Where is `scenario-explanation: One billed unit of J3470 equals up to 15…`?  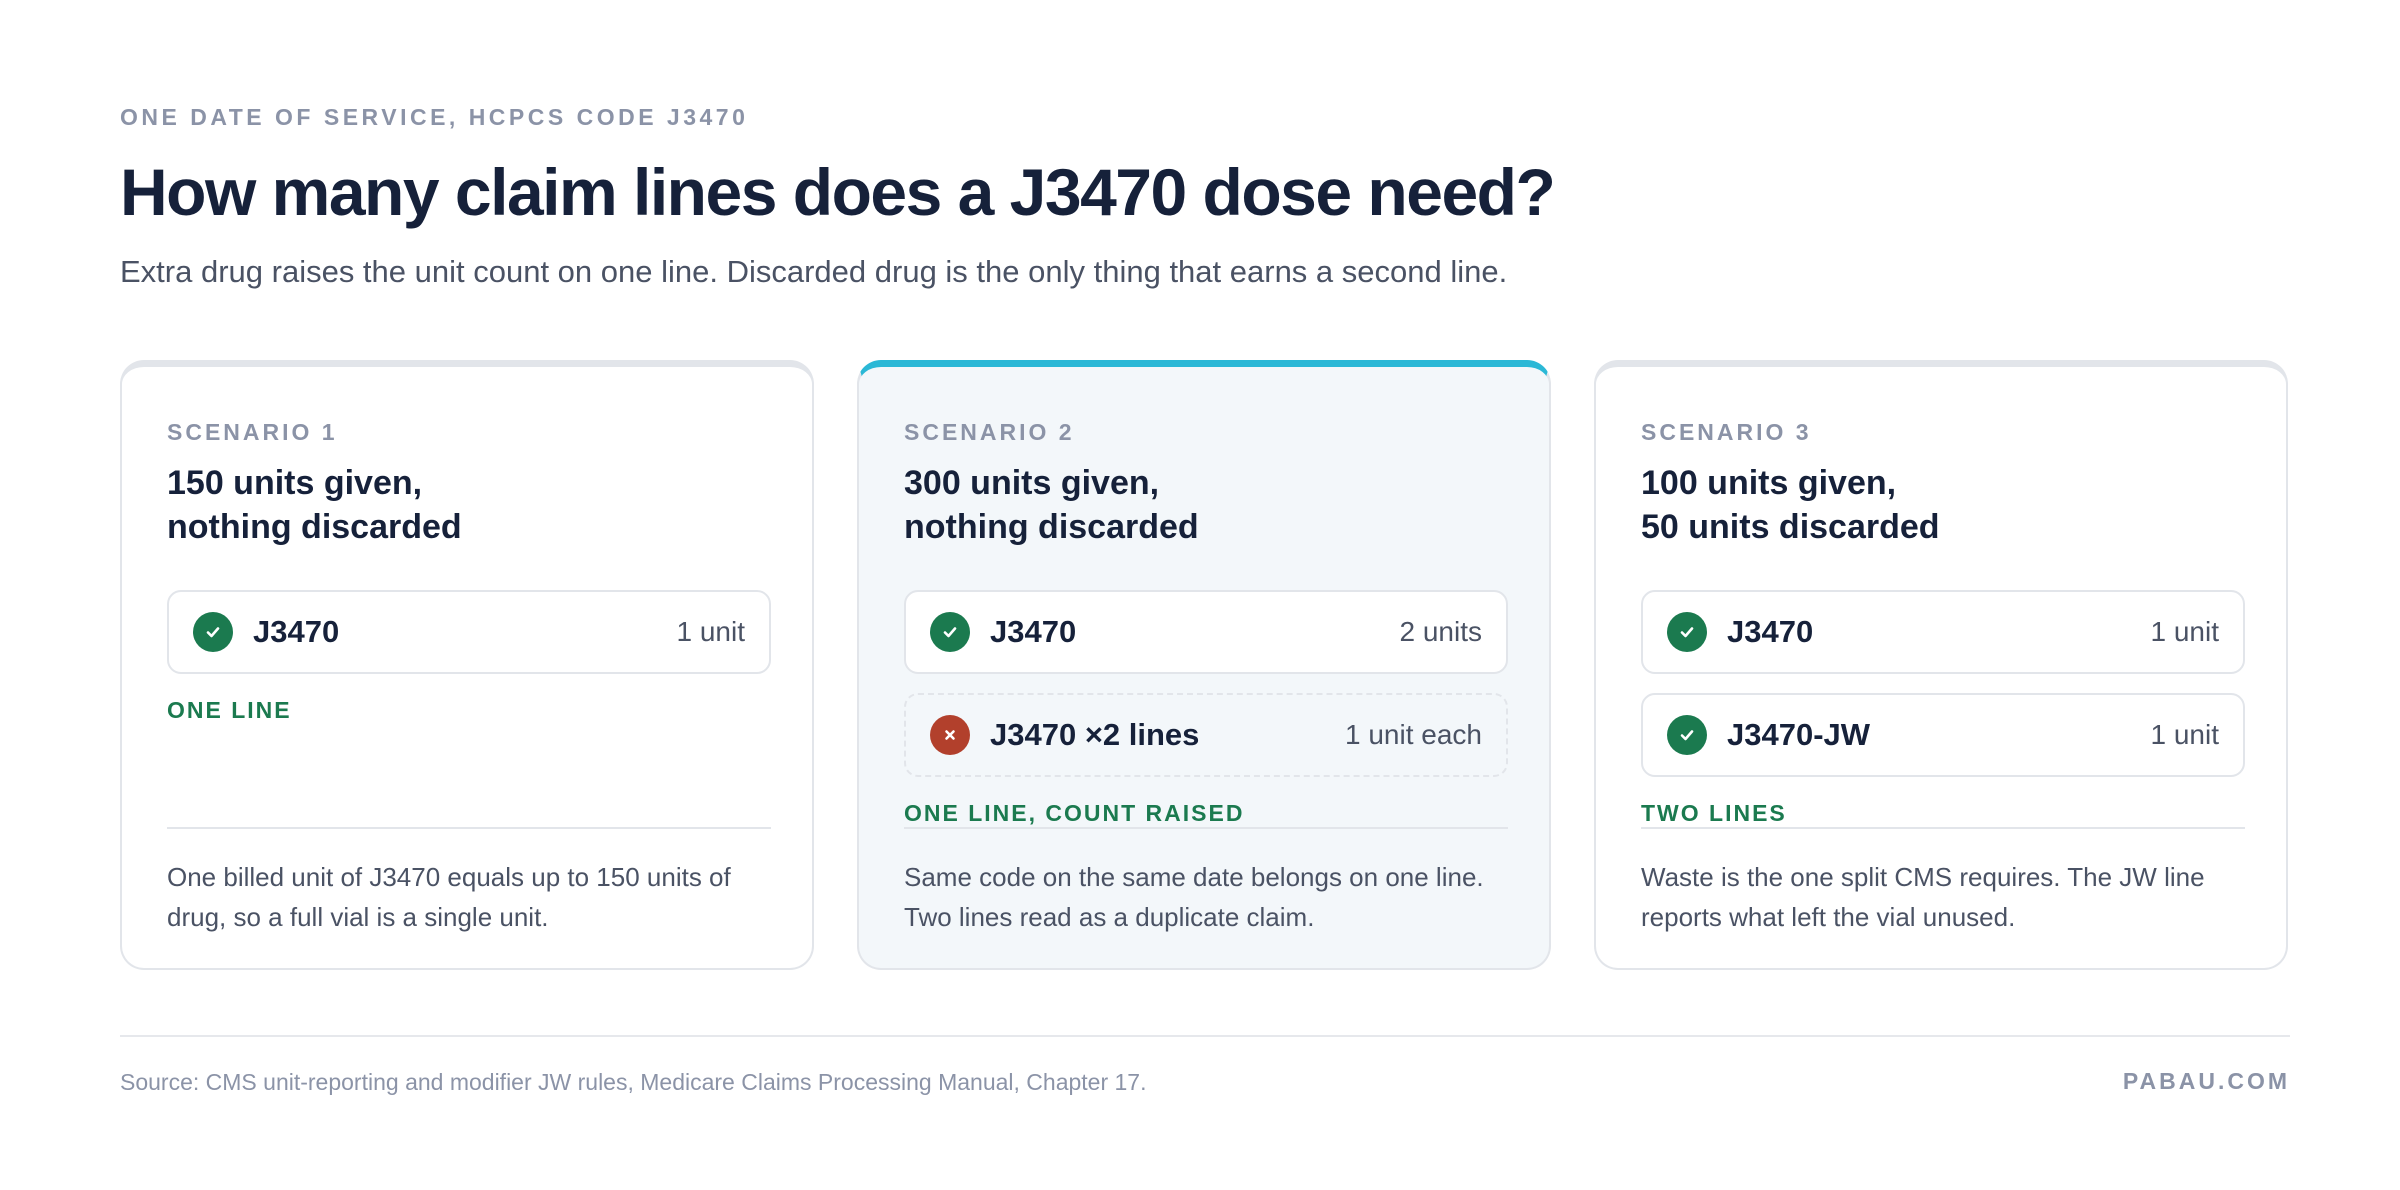
scenario-explanation: One billed unit of J3470 equals up to 15… is located at coordinates (449, 897).